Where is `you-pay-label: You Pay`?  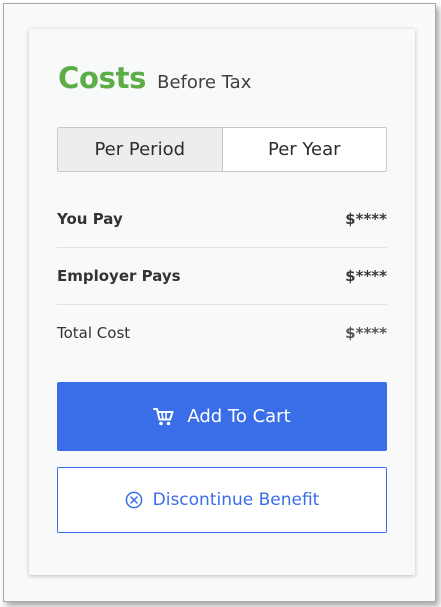
you-pay-label: You Pay is located at coordinates (90, 219).